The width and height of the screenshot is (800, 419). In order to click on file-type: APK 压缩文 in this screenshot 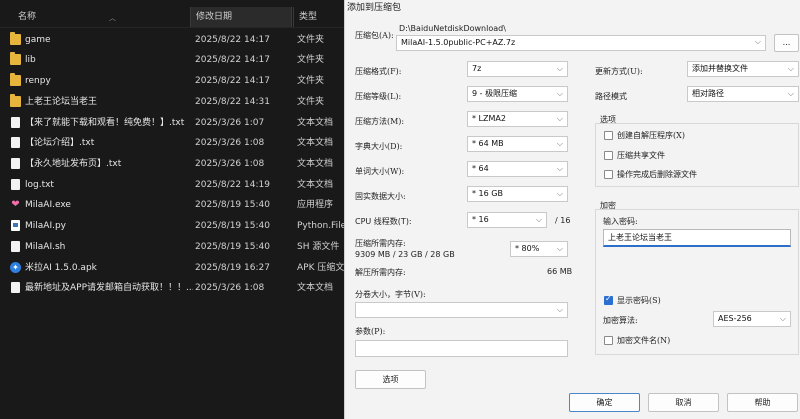, I will do `click(320, 268)`.